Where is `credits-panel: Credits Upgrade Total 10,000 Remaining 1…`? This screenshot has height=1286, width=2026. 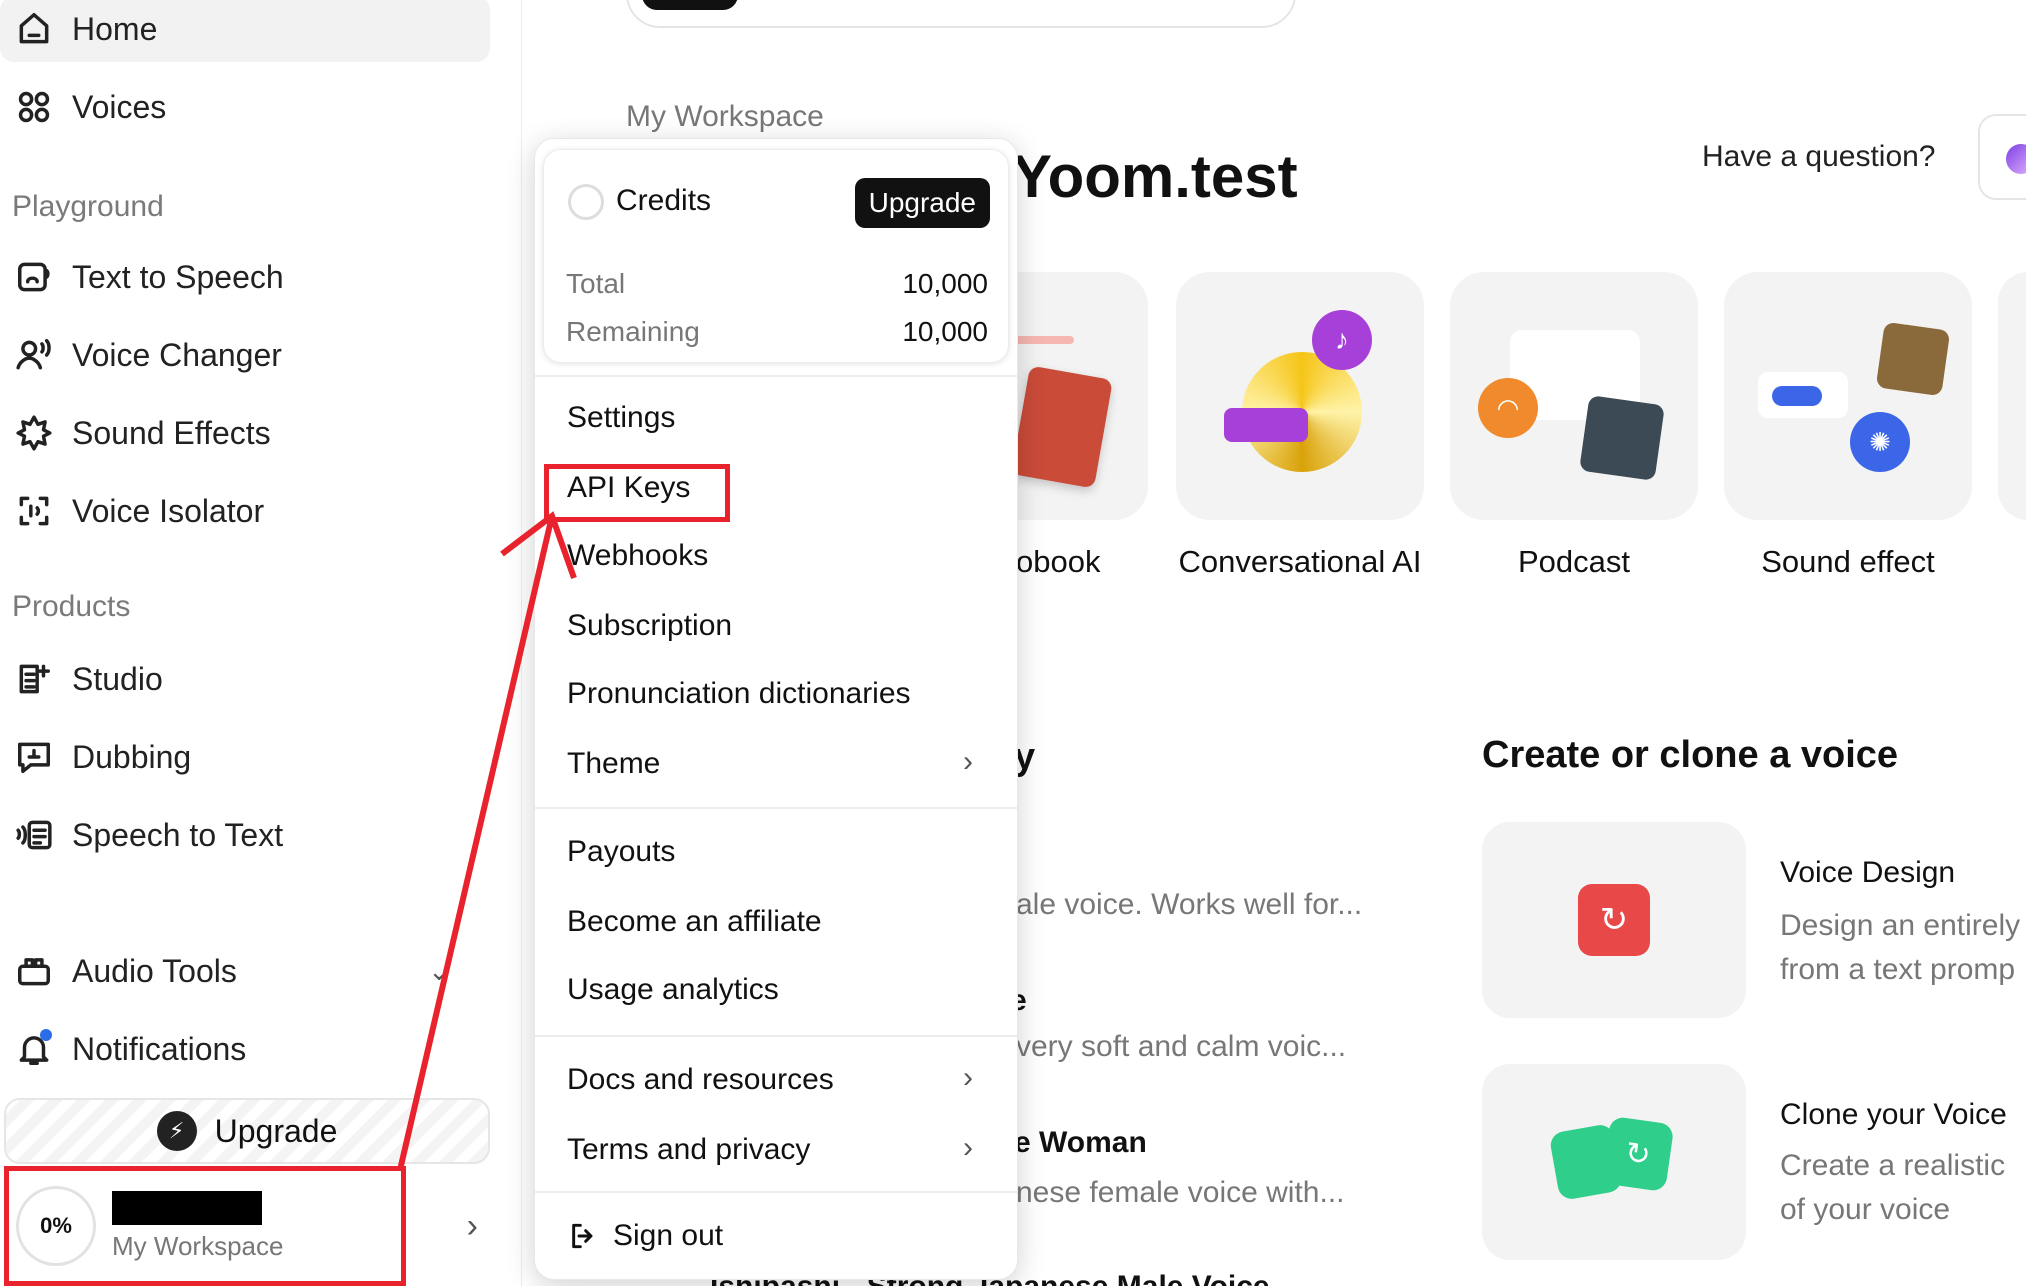 credits-panel: Credits Upgrade Total 10,000 Remaining 1… is located at coordinates (776, 256).